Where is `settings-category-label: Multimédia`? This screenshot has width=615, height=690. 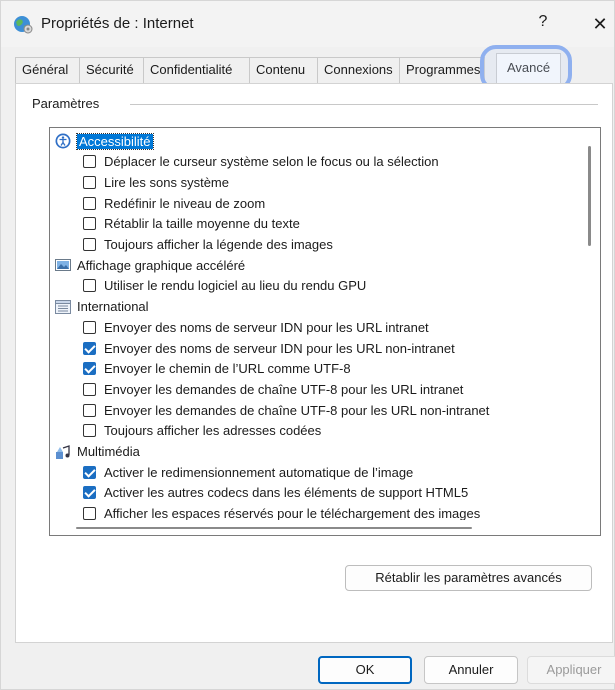 settings-category-label: Multimédia is located at coordinates (108, 451).